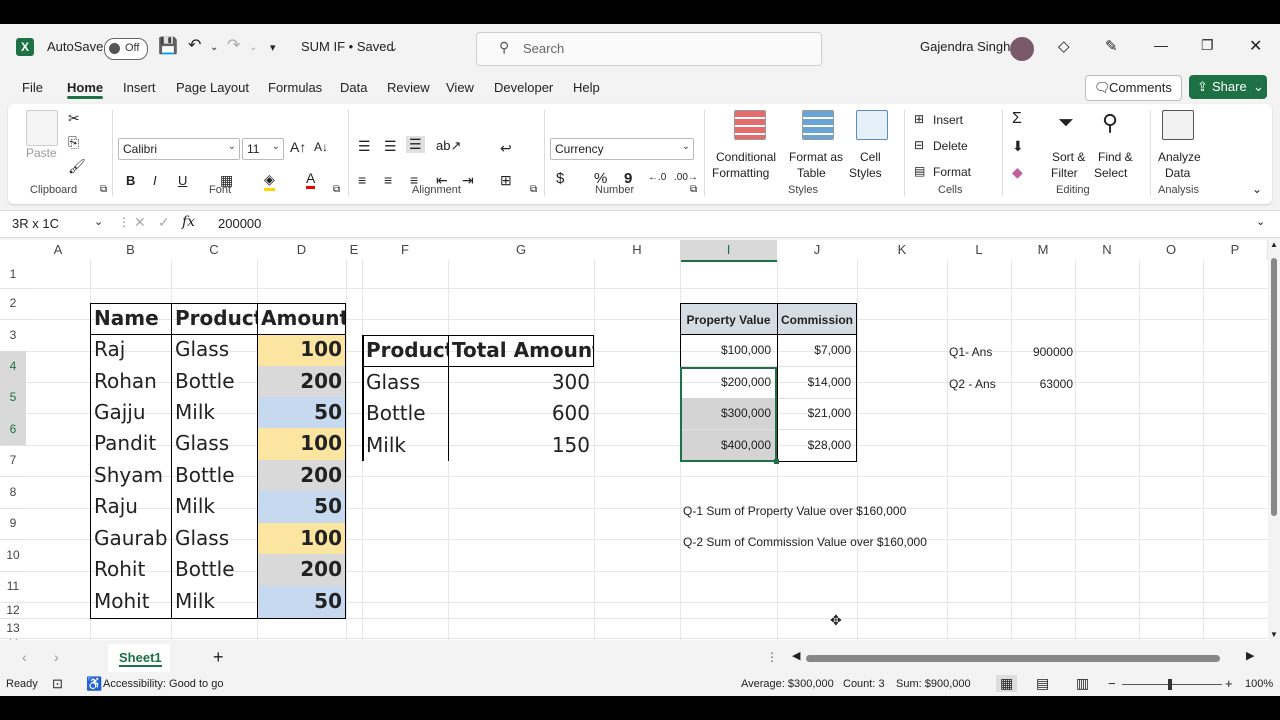 This screenshot has width=1280, height=720. What do you see at coordinates (816, 157) in the screenshot?
I see `format-as-table-button: Format as` at bounding box center [816, 157].